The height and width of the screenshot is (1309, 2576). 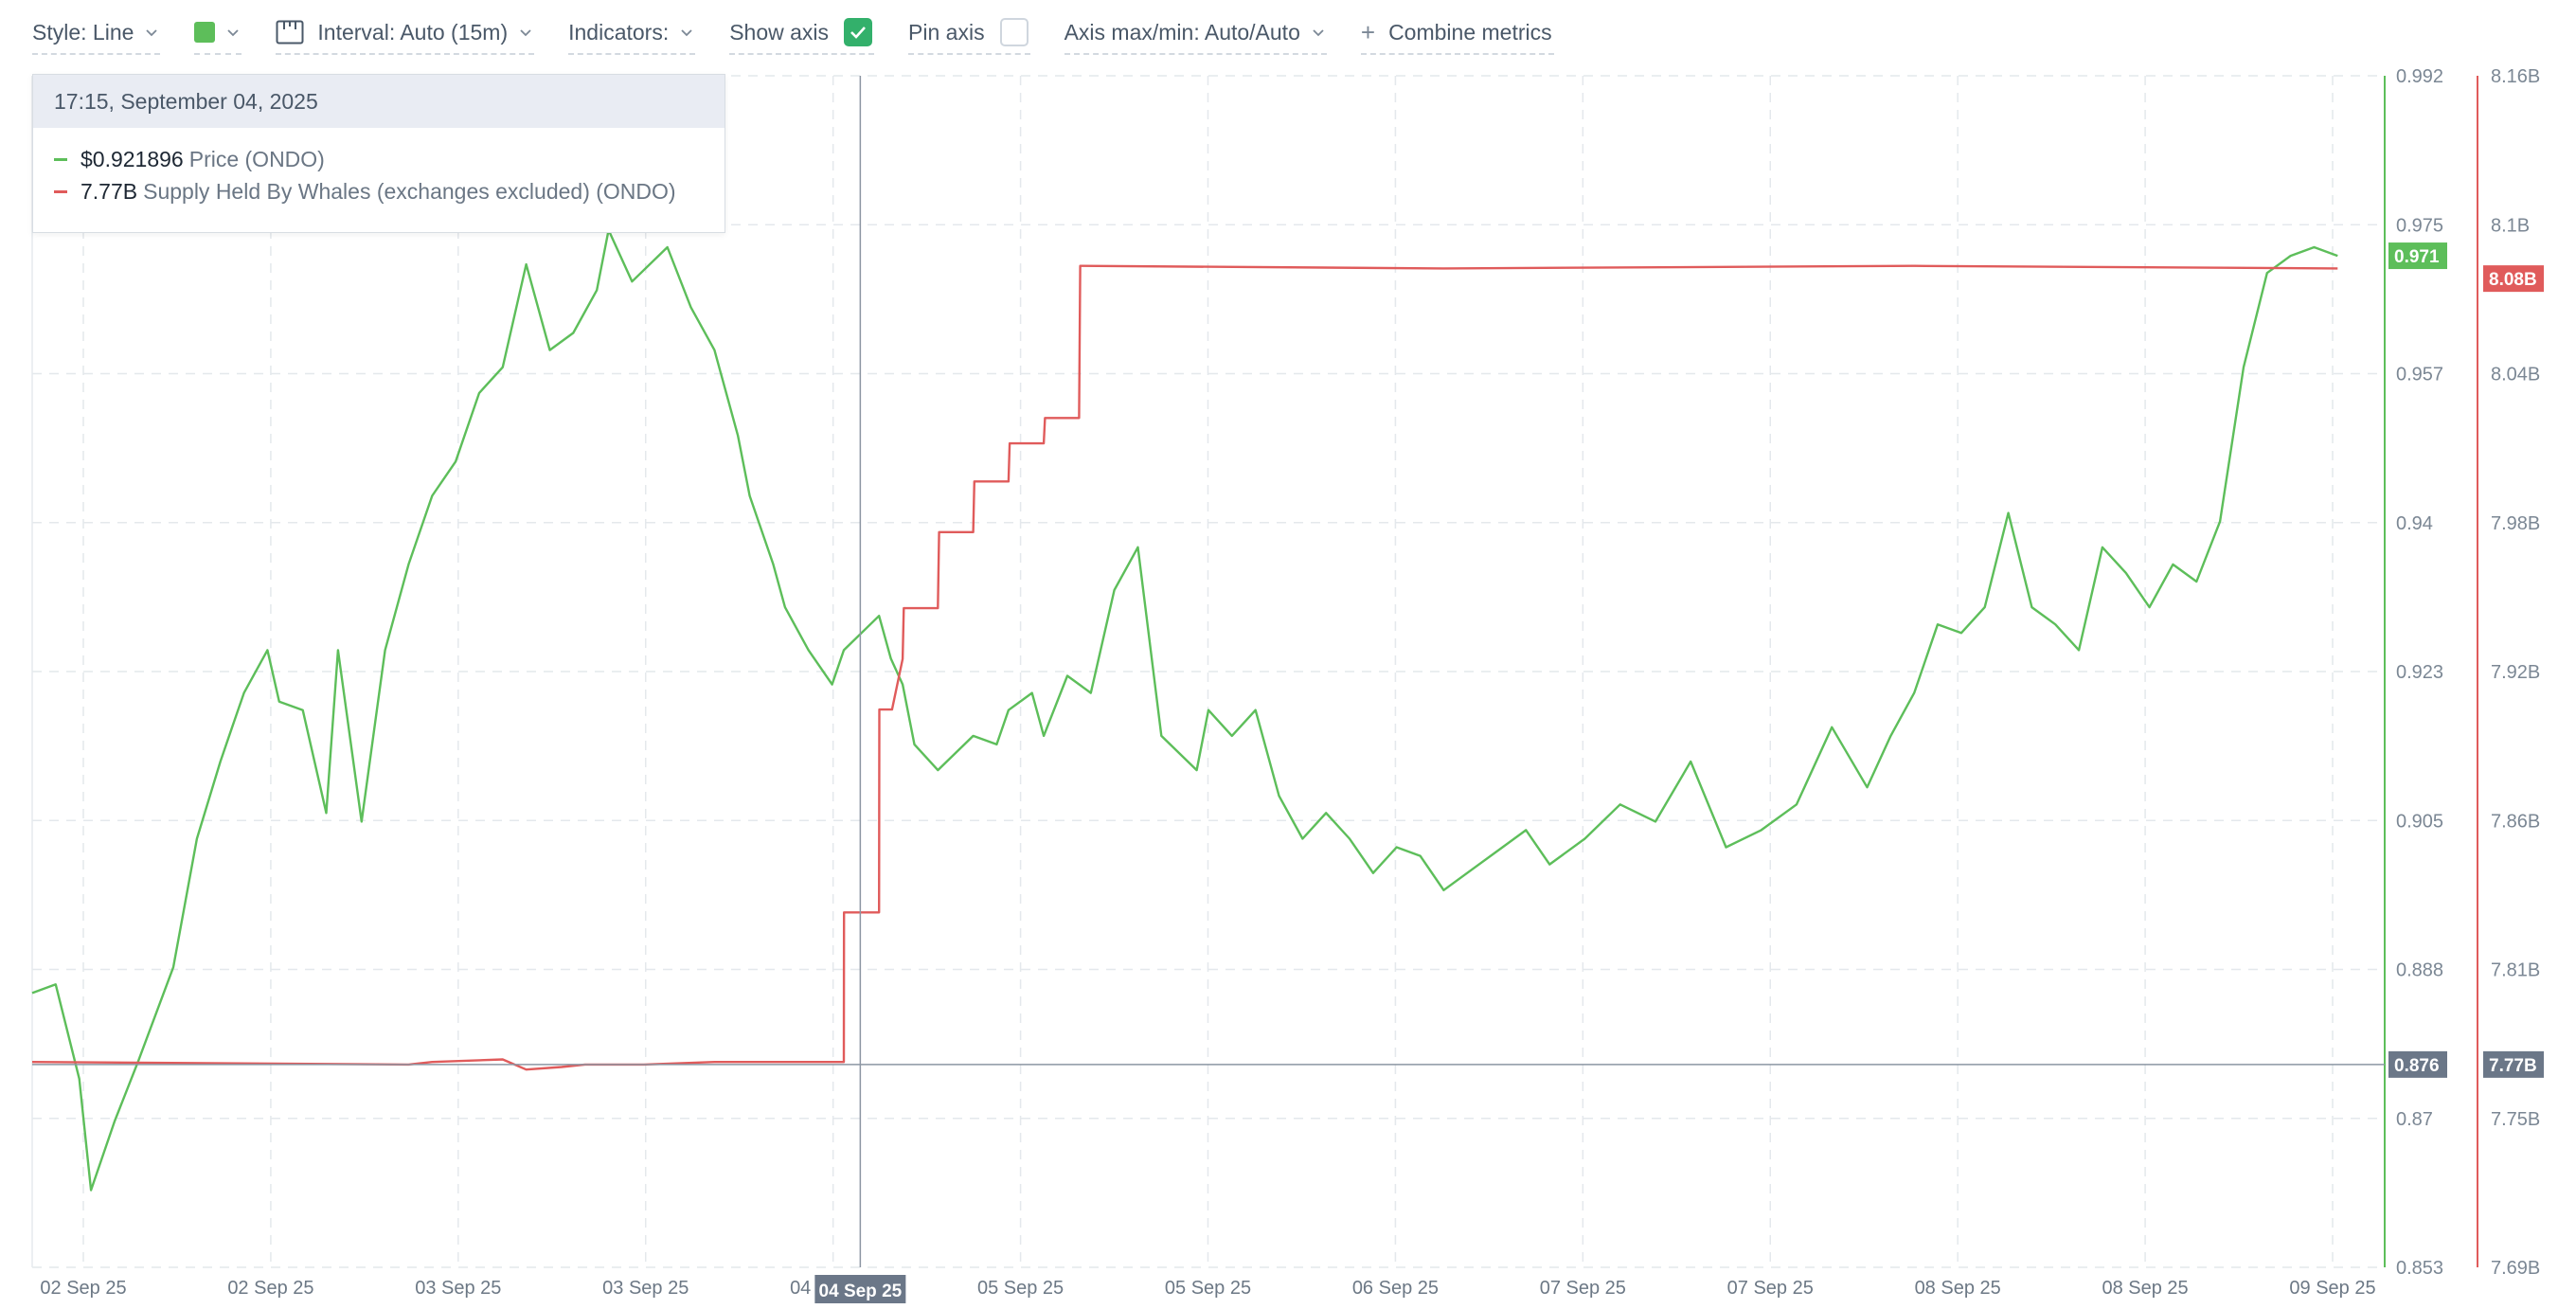 What do you see at coordinates (378, 102) in the screenshot?
I see `tooltip-timestamp: 17:15, September 04, 2025` at bounding box center [378, 102].